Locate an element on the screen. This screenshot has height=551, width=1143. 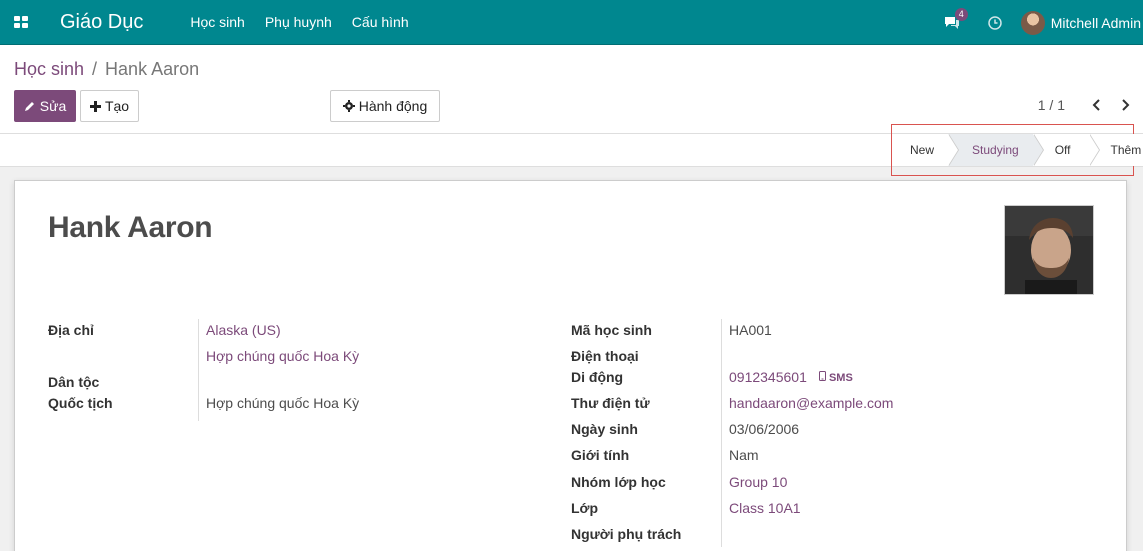
create-button-label: Tạo is located at coordinates (117, 106).